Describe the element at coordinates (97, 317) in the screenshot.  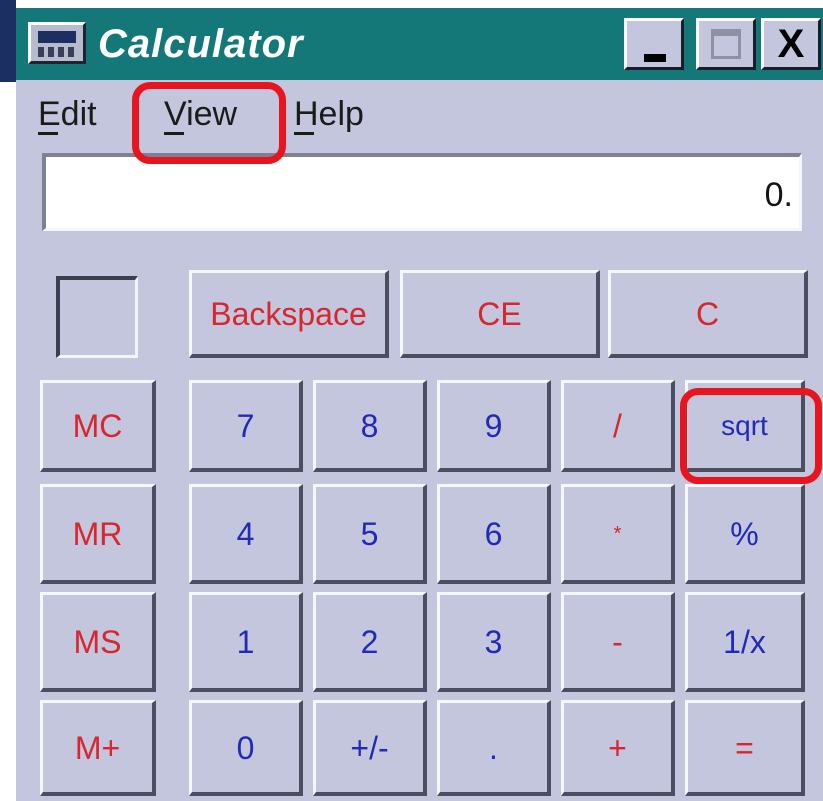
I see `memory-indicator` at that location.